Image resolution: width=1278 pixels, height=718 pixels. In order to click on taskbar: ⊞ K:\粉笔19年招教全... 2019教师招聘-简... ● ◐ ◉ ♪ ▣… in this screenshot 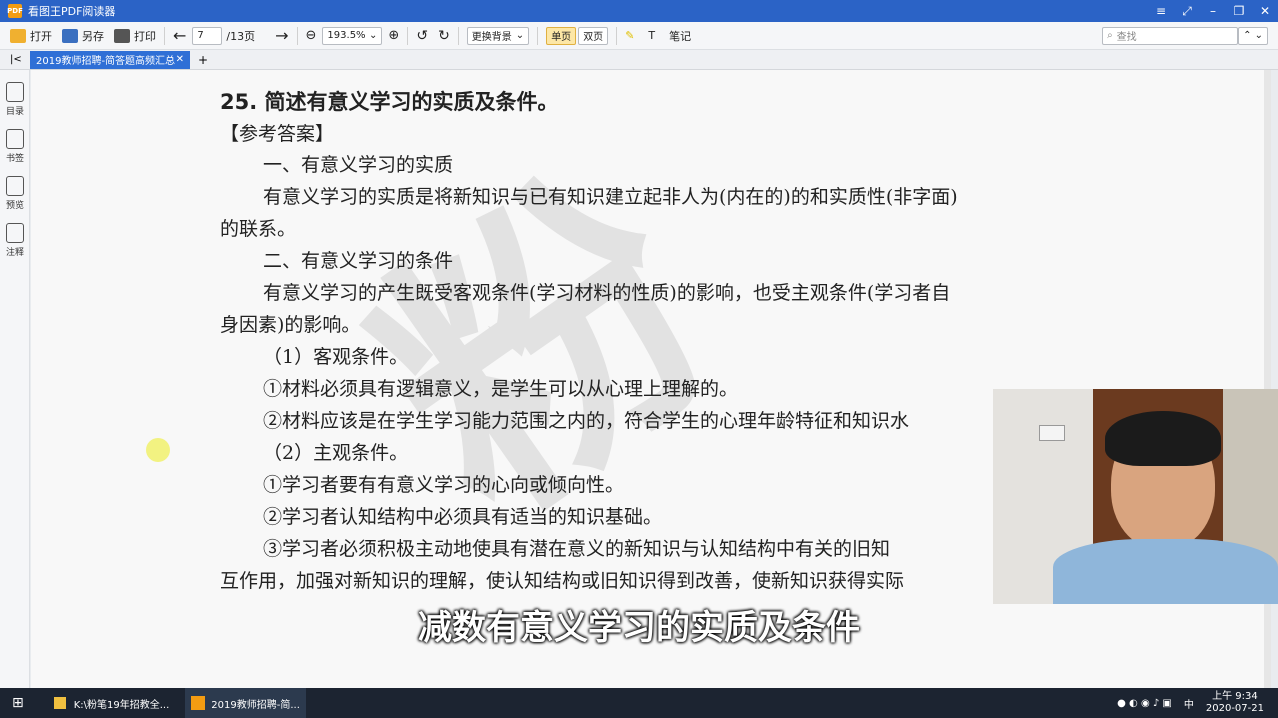, I will do `click(639, 703)`.